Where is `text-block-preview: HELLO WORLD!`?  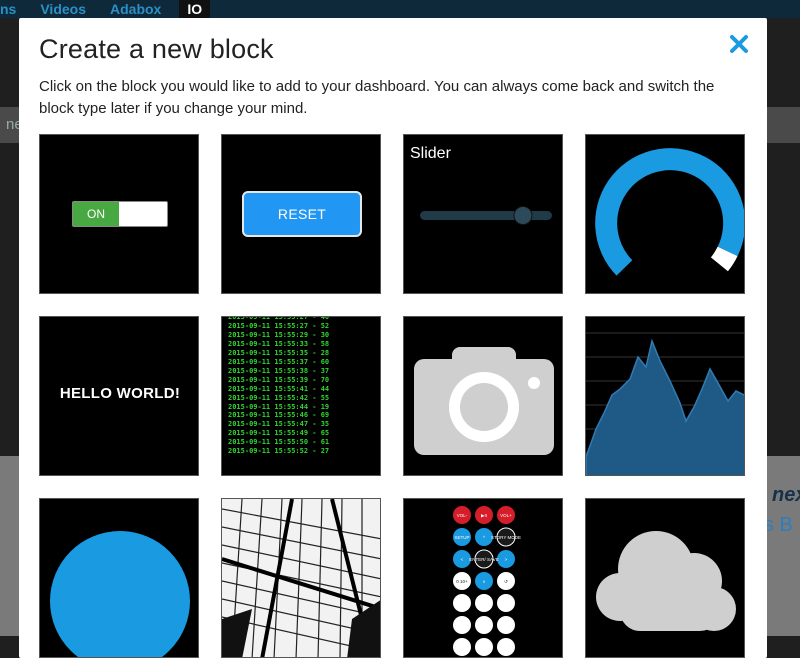
text-block-preview: HELLO WORLD! is located at coordinates (120, 393).